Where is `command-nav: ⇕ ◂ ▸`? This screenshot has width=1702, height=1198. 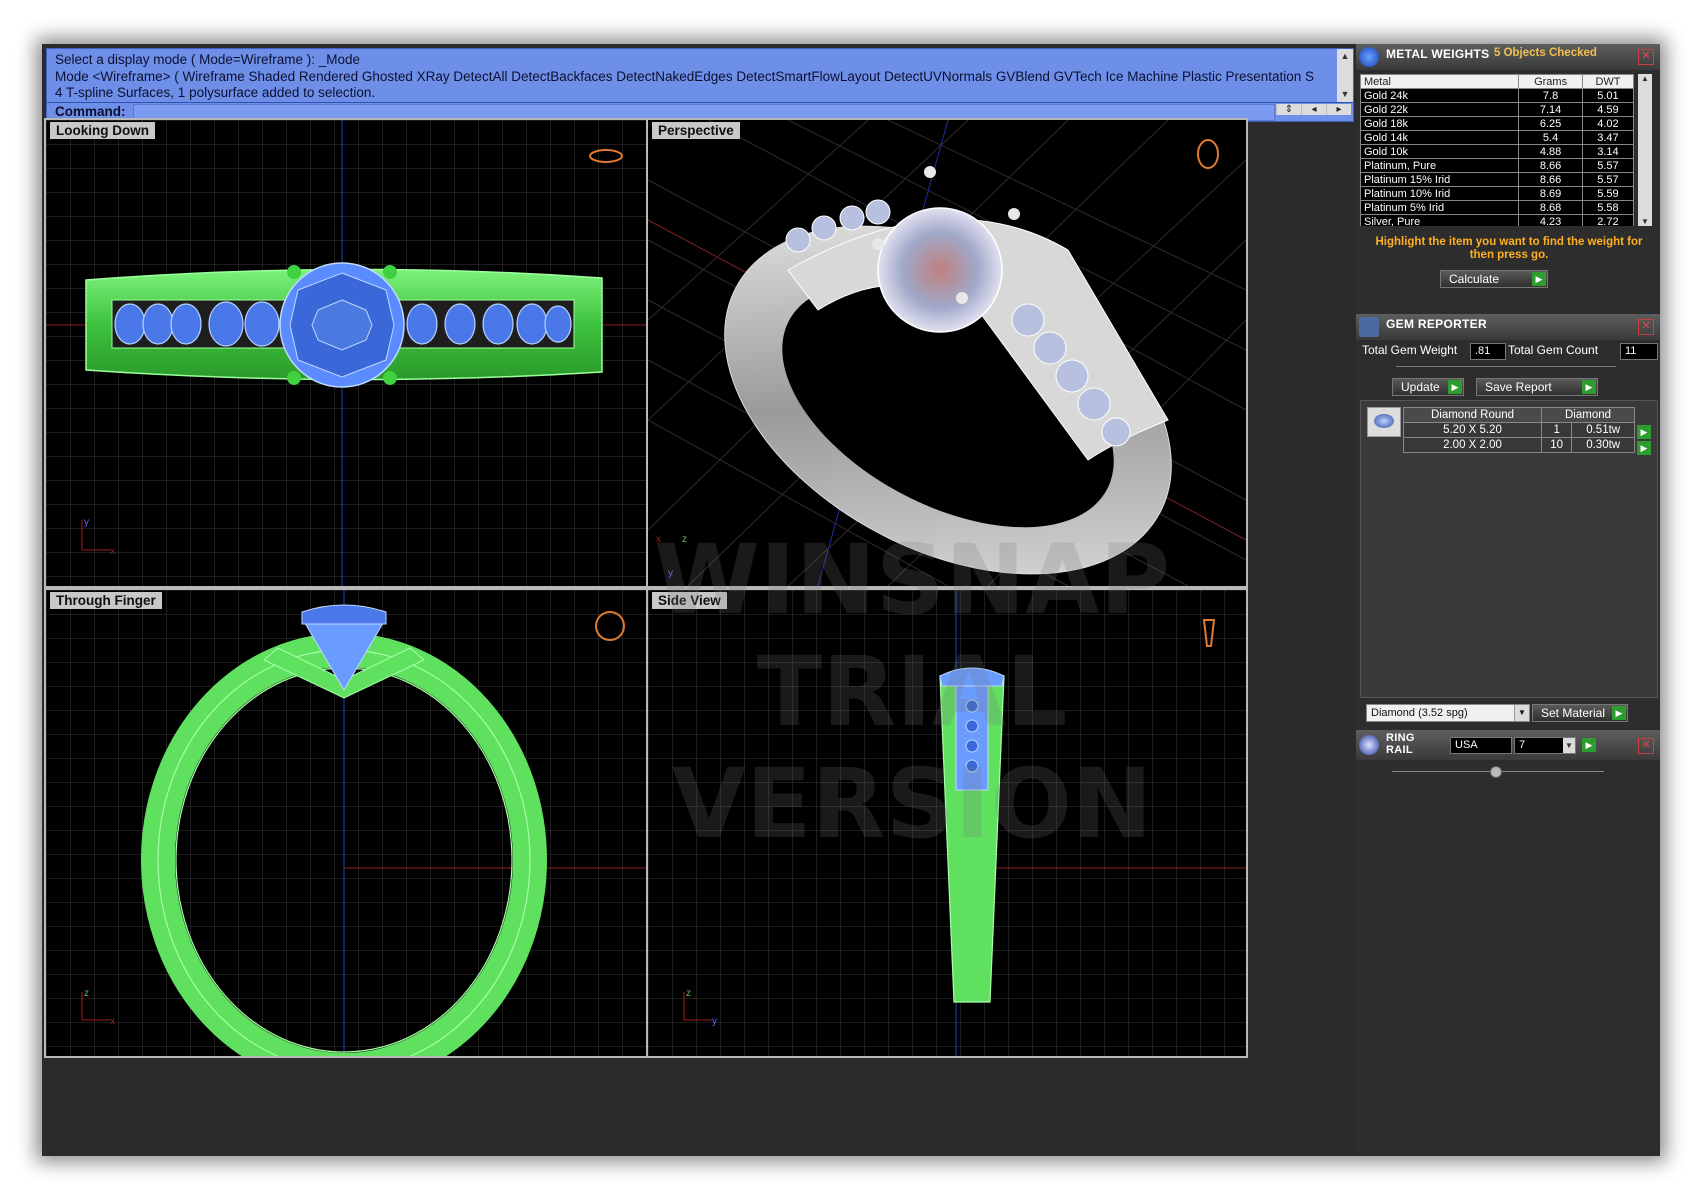 command-nav: ⇕ ◂ ▸ is located at coordinates (1313, 109).